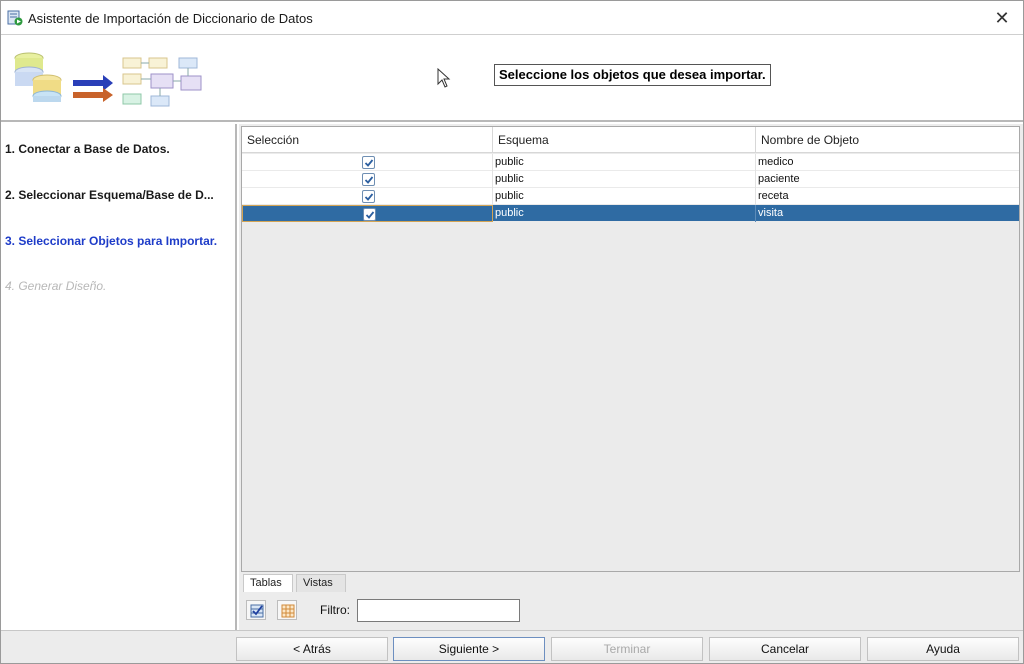  I want to click on next-button: Siguiente >, so click(469, 649).